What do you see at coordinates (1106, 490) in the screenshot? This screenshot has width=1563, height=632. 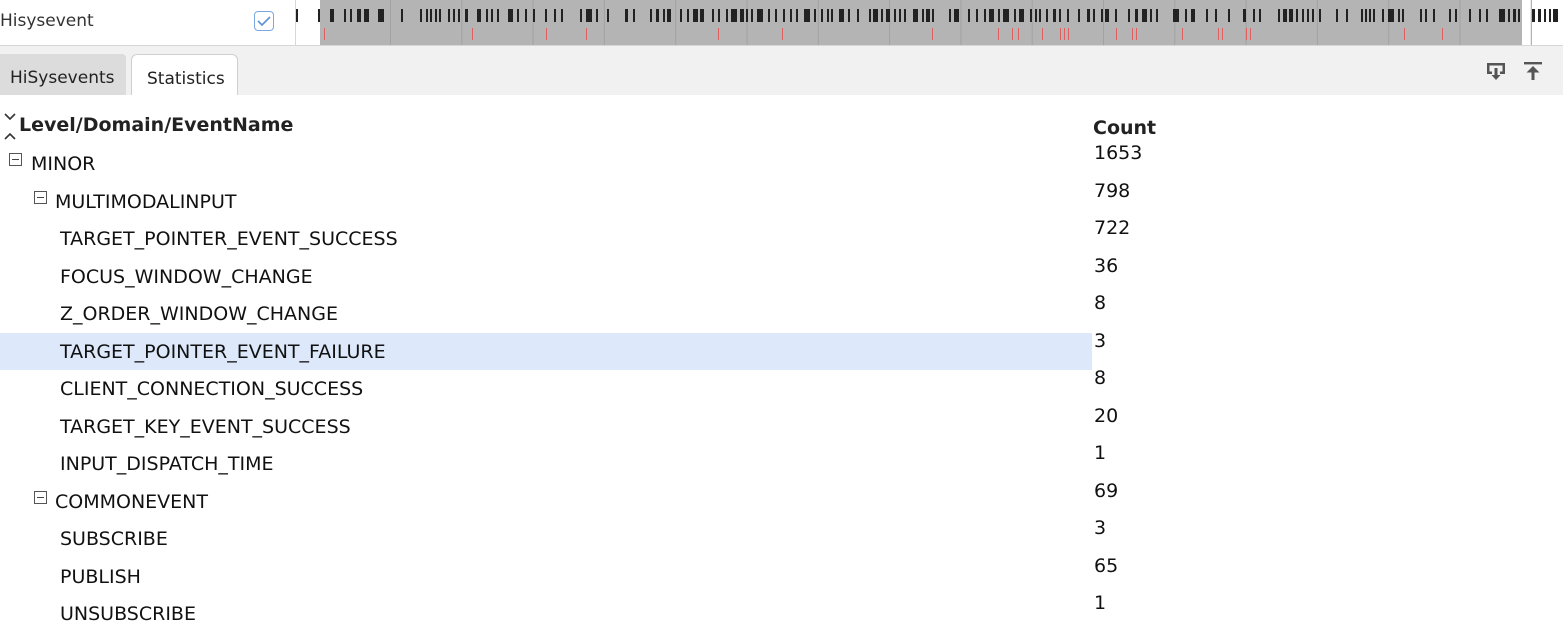 I see `row-count: 69` at bounding box center [1106, 490].